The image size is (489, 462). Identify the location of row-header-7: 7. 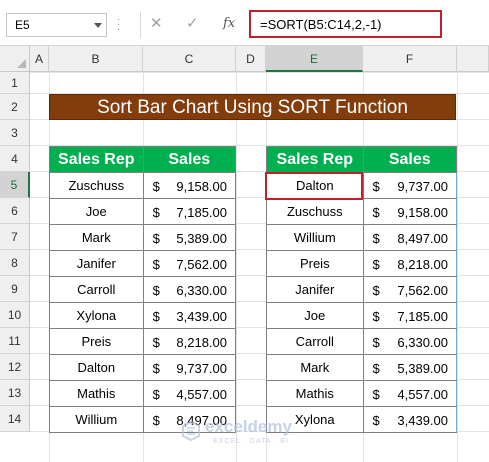
(15, 237).